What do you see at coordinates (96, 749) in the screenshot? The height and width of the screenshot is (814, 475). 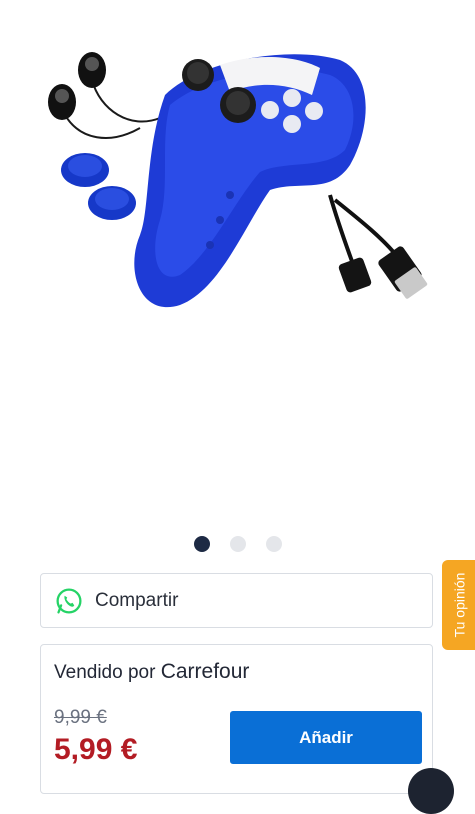 I see `current-price: 5,99 €` at bounding box center [96, 749].